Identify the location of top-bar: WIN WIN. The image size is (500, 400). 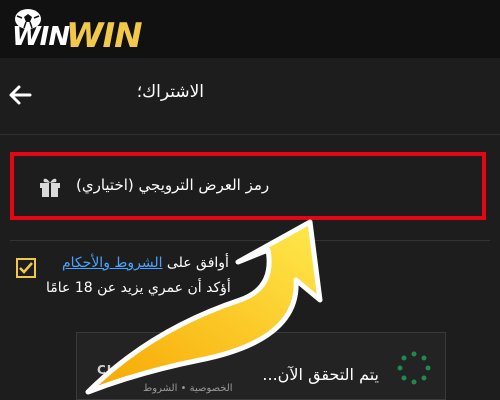
(250, 29).